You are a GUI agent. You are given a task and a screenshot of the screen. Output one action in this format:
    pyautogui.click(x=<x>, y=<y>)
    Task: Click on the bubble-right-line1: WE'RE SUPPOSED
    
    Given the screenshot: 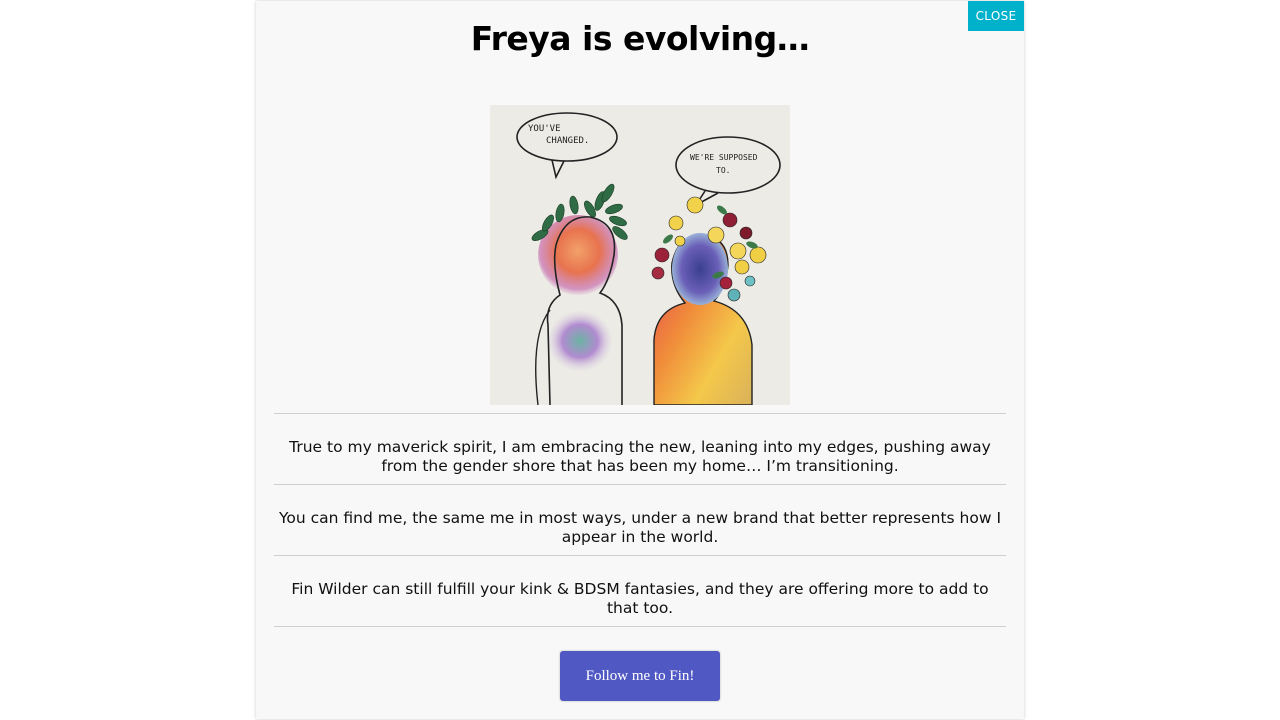 What is the action you would take?
    pyautogui.click(x=724, y=157)
    